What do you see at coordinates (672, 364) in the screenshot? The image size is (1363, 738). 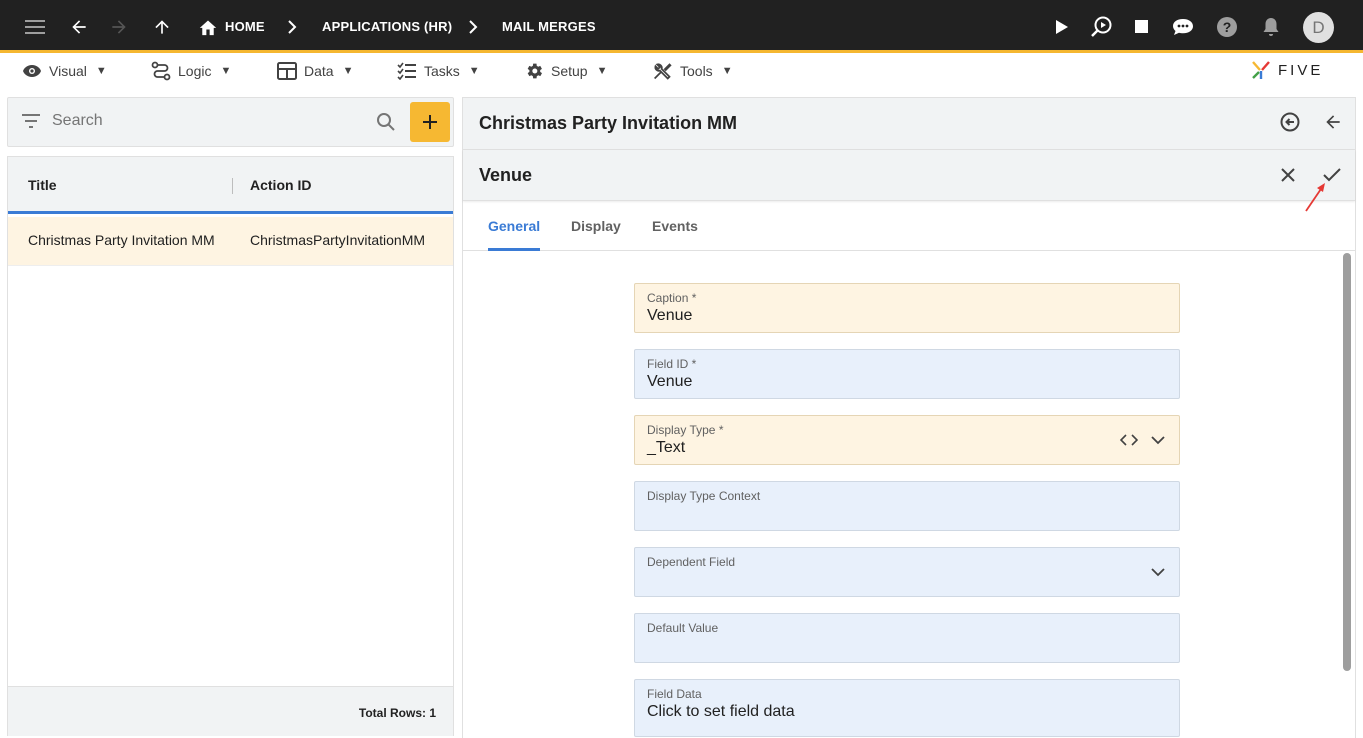 I see `field-id-label: Field ID *` at bounding box center [672, 364].